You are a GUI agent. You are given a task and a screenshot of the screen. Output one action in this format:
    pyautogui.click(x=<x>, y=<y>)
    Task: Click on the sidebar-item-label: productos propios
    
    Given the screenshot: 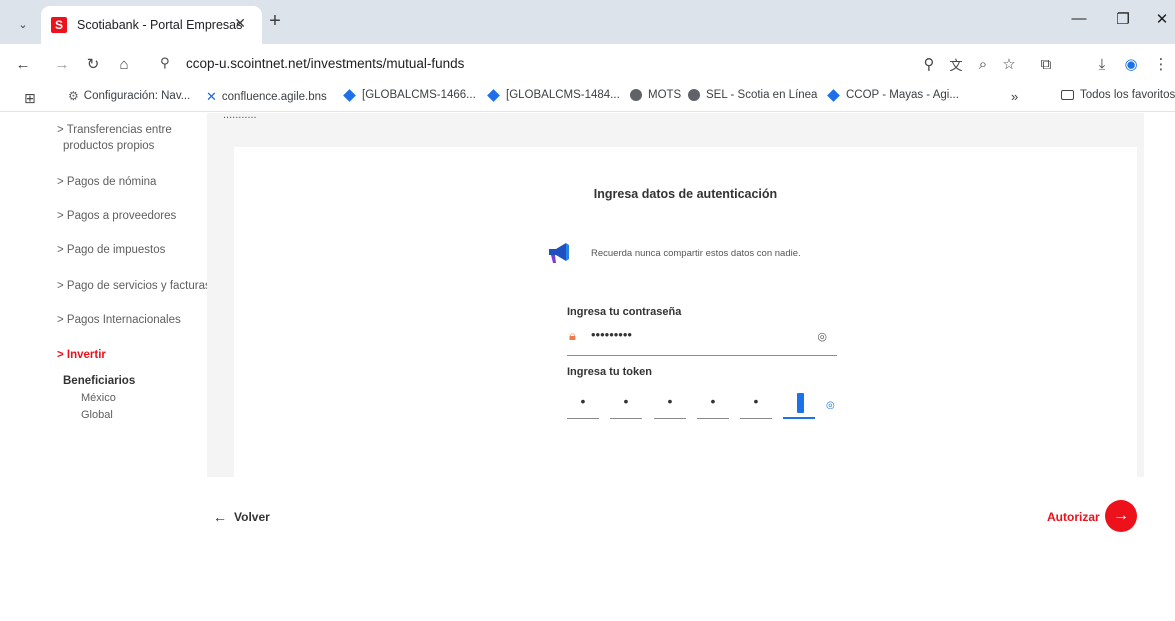 What is the action you would take?
    pyautogui.click(x=109, y=146)
    